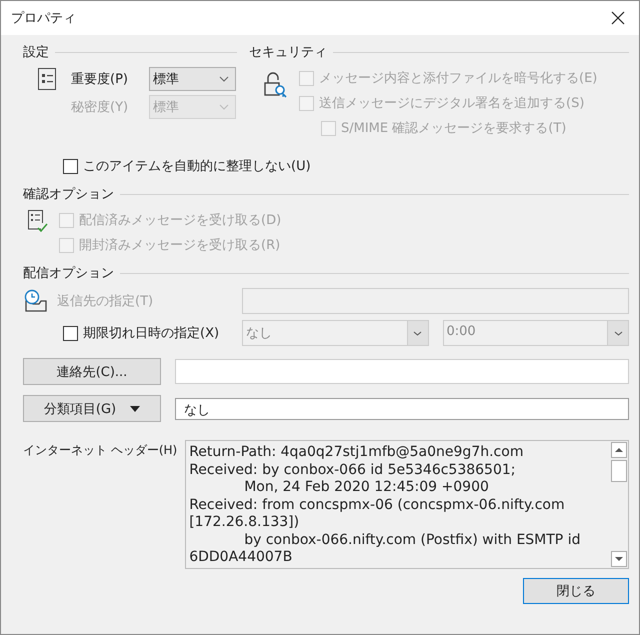 This screenshot has width=640, height=635. I want to click on caret-icon, so click(135, 409).